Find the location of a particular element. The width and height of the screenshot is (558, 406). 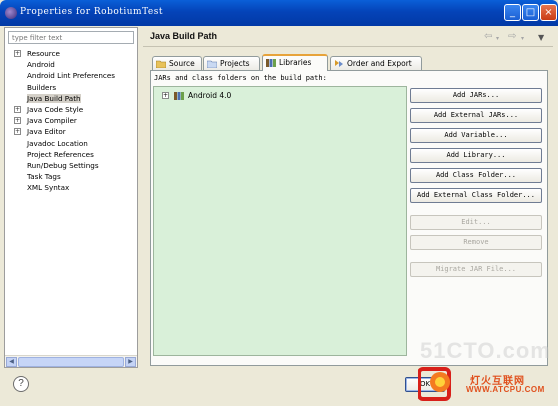

sidebar-item-label: Android Lint Preferences is located at coordinates (71, 76).